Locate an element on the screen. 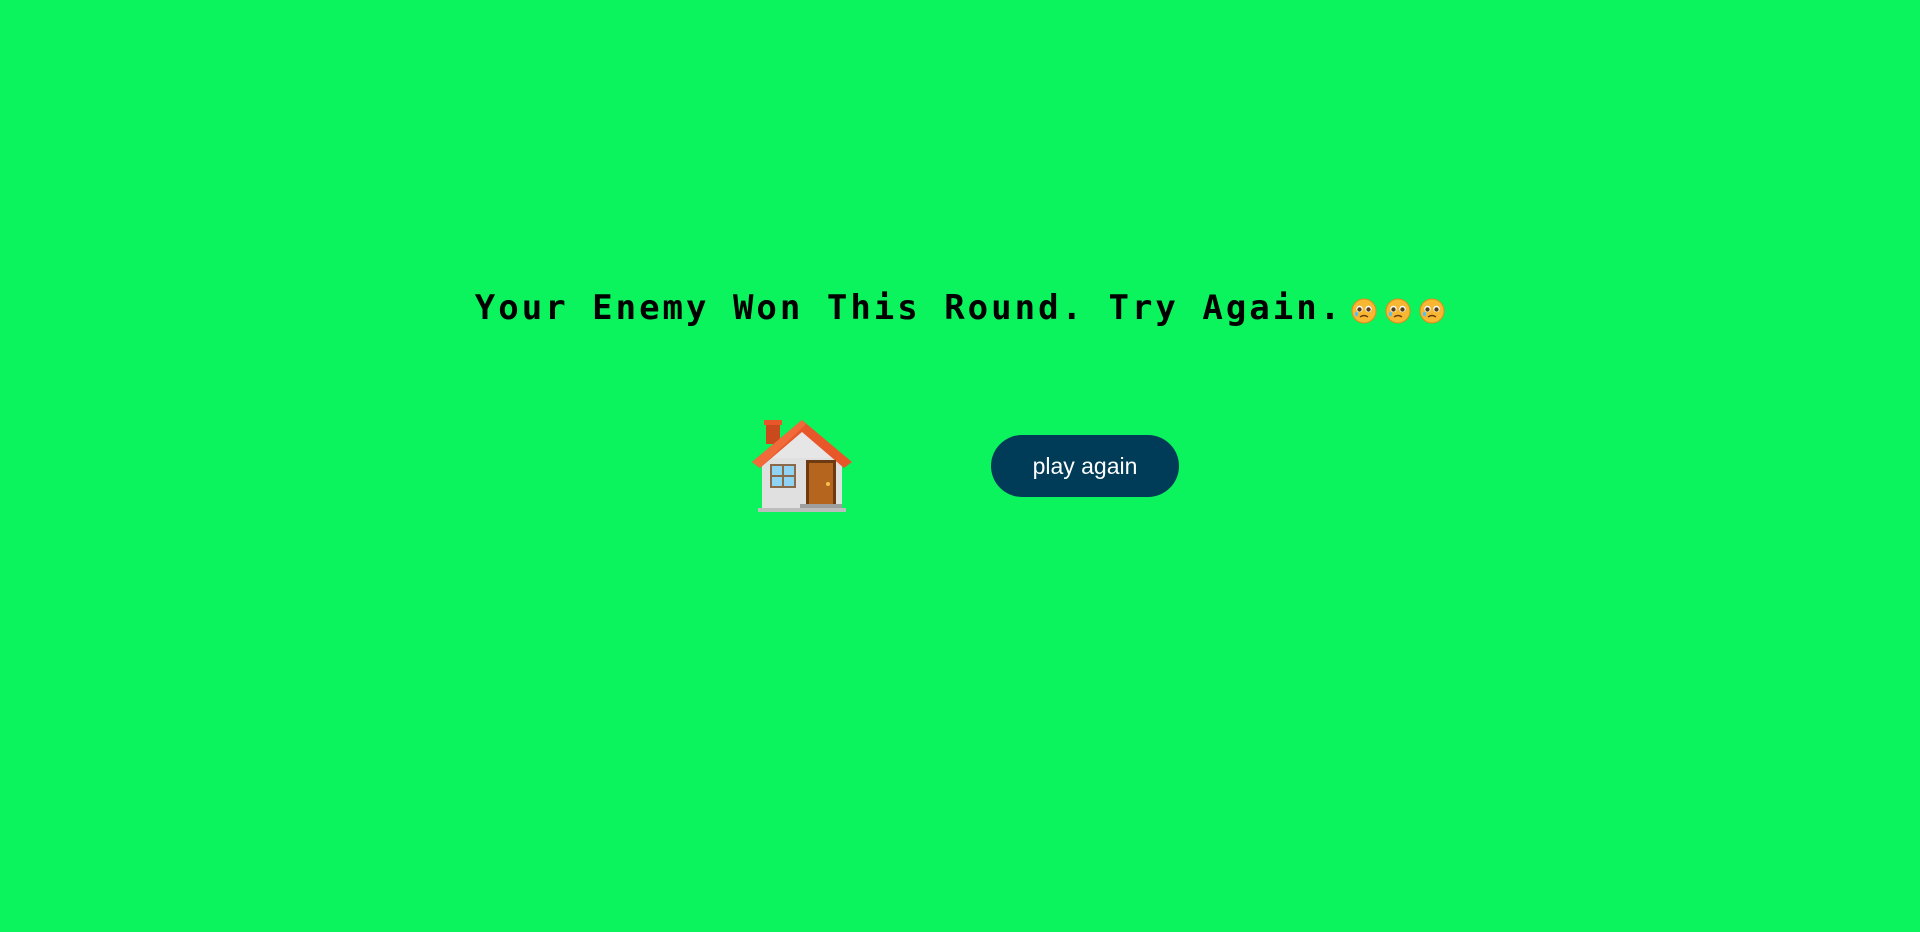 This screenshot has height=932, width=1920. play-again-button: play again is located at coordinates (1085, 466).